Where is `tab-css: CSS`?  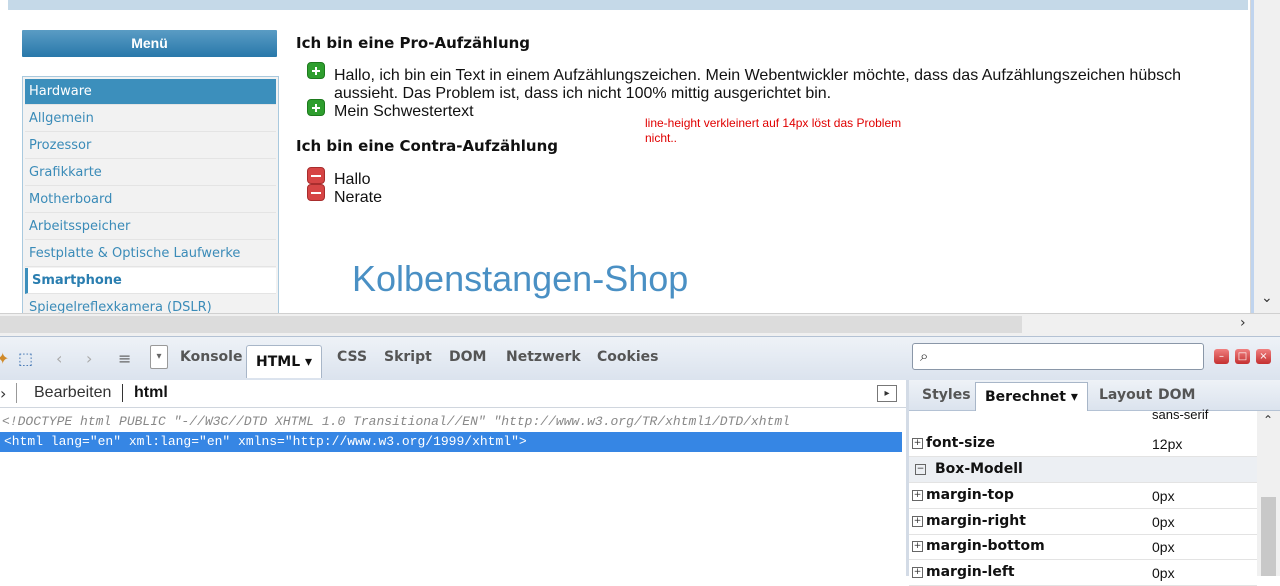 tab-css: CSS is located at coordinates (352, 357).